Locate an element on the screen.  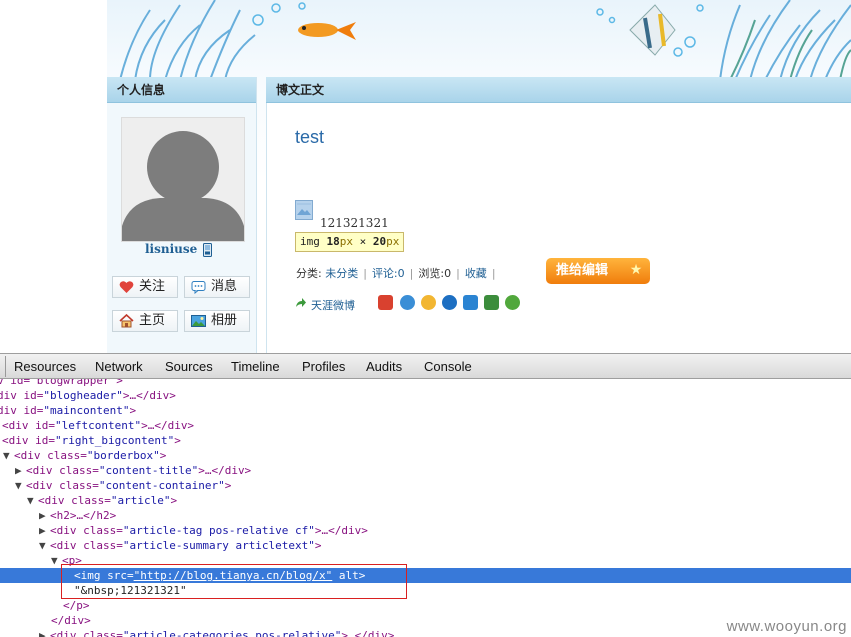
follow-button: 关注 is located at coordinates (145, 287).